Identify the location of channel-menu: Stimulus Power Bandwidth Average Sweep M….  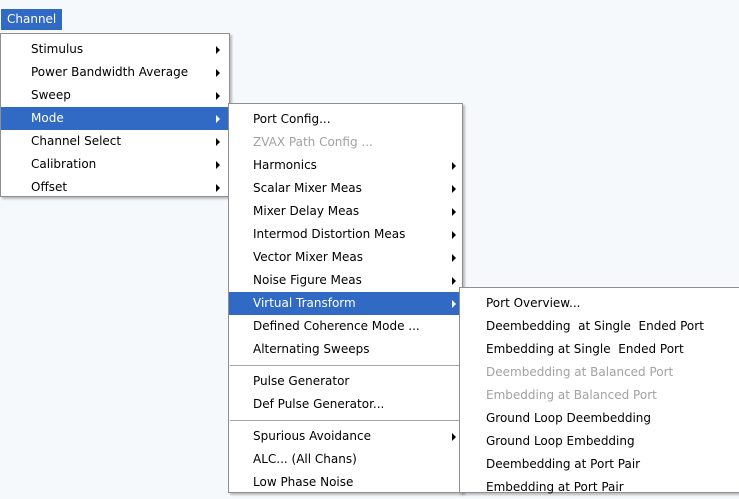
(115, 115).